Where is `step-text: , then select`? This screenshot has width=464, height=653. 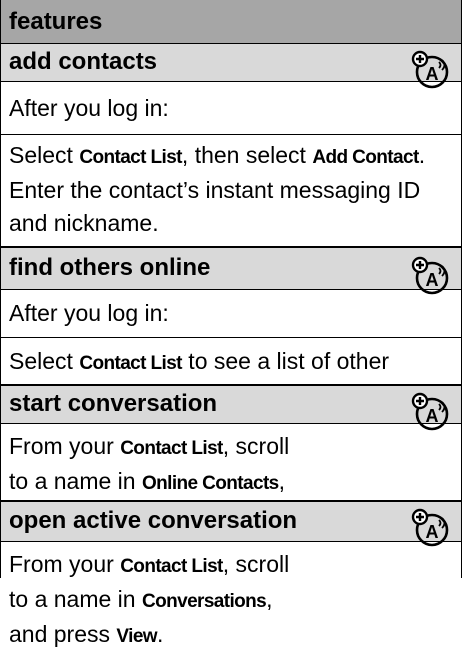 step-text: , then select is located at coordinates (247, 155).